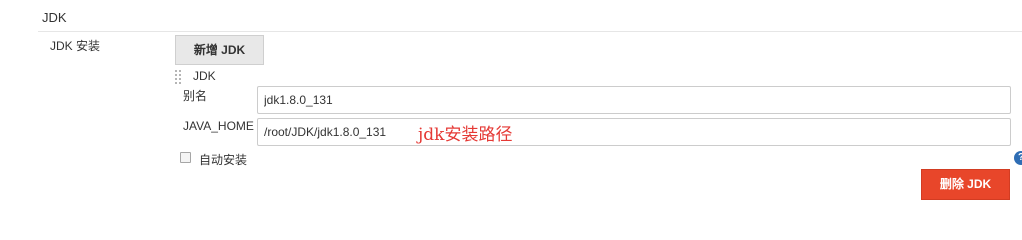  I want to click on java-home-input, so click(634, 132).